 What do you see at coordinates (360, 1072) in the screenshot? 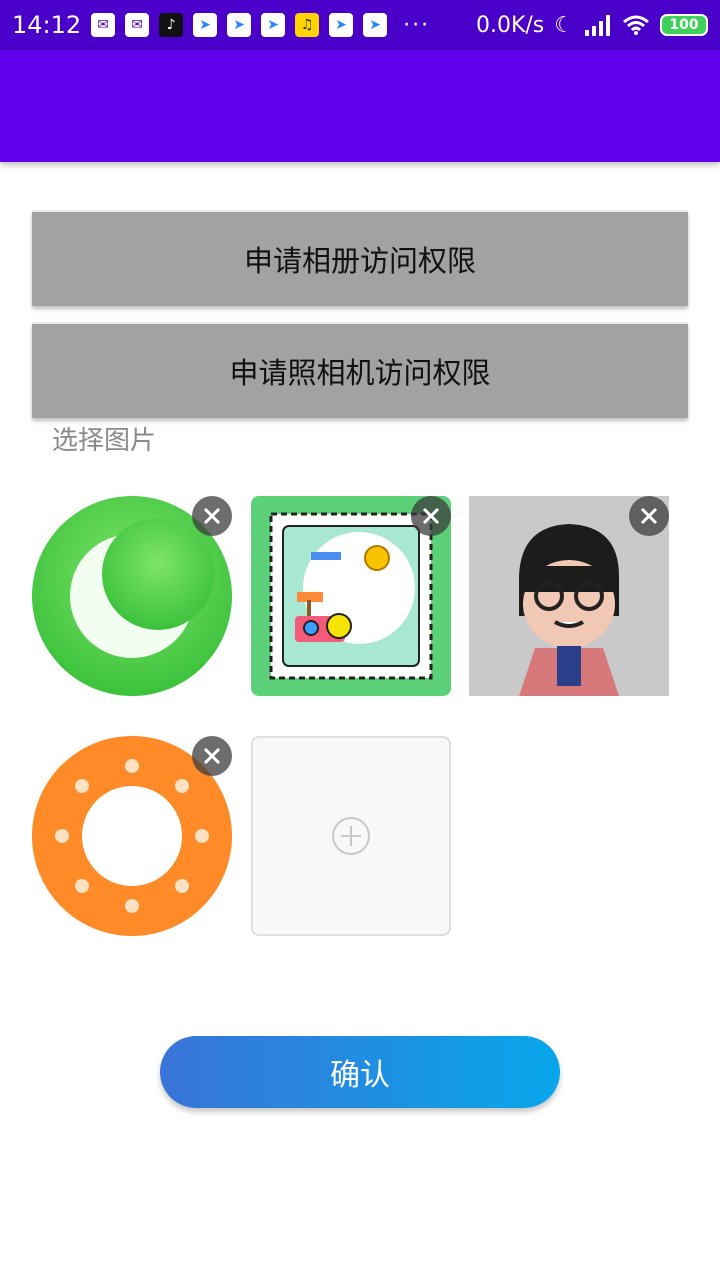
I see `confirm-button: 确认` at bounding box center [360, 1072].